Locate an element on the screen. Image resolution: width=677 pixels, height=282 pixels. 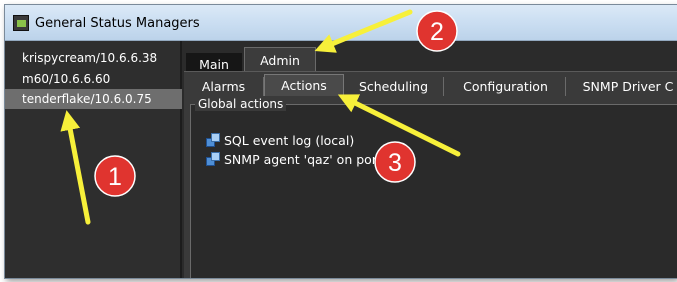
global-actions-label: Global actions is located at coordinates (241, 104).